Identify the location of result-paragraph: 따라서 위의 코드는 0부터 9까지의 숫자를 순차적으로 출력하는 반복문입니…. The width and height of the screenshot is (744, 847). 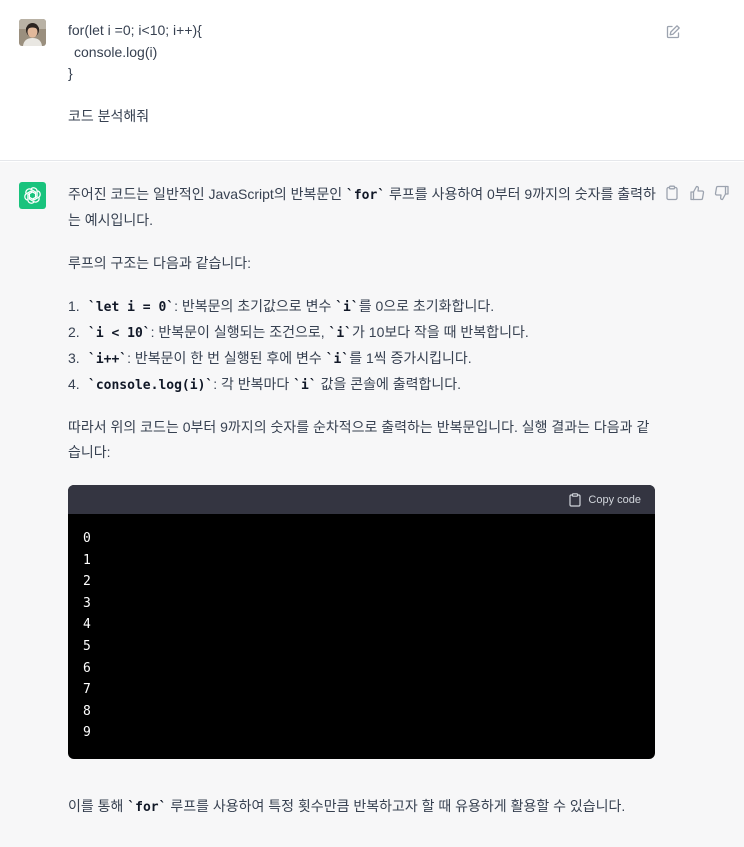
(359, 439).